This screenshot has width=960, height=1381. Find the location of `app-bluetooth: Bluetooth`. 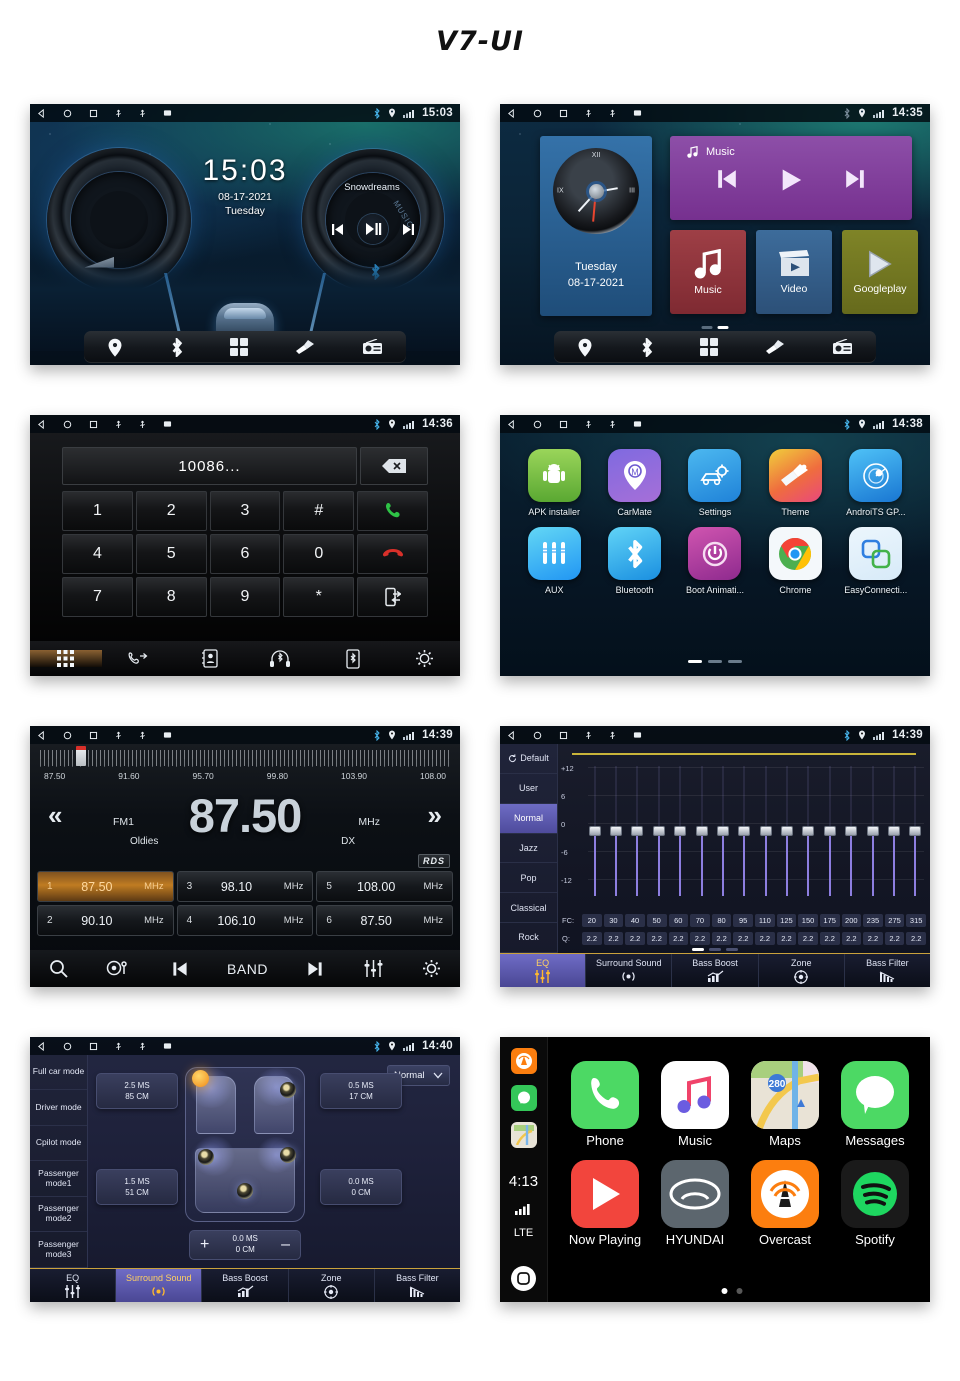

app-bluetooth: Bluetooth is located at coordinates (634, 561).